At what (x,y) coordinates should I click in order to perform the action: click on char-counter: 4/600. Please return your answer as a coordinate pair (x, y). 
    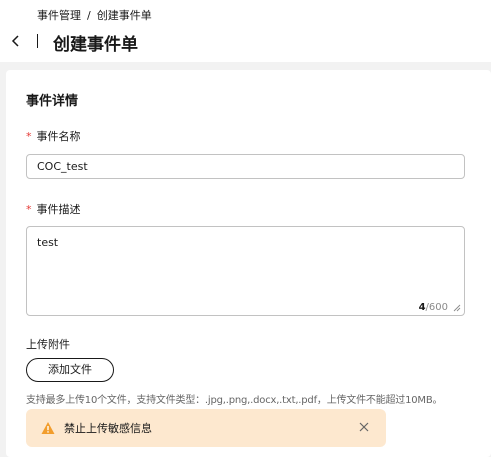
    Looking at the image, I should click on (433, 307).